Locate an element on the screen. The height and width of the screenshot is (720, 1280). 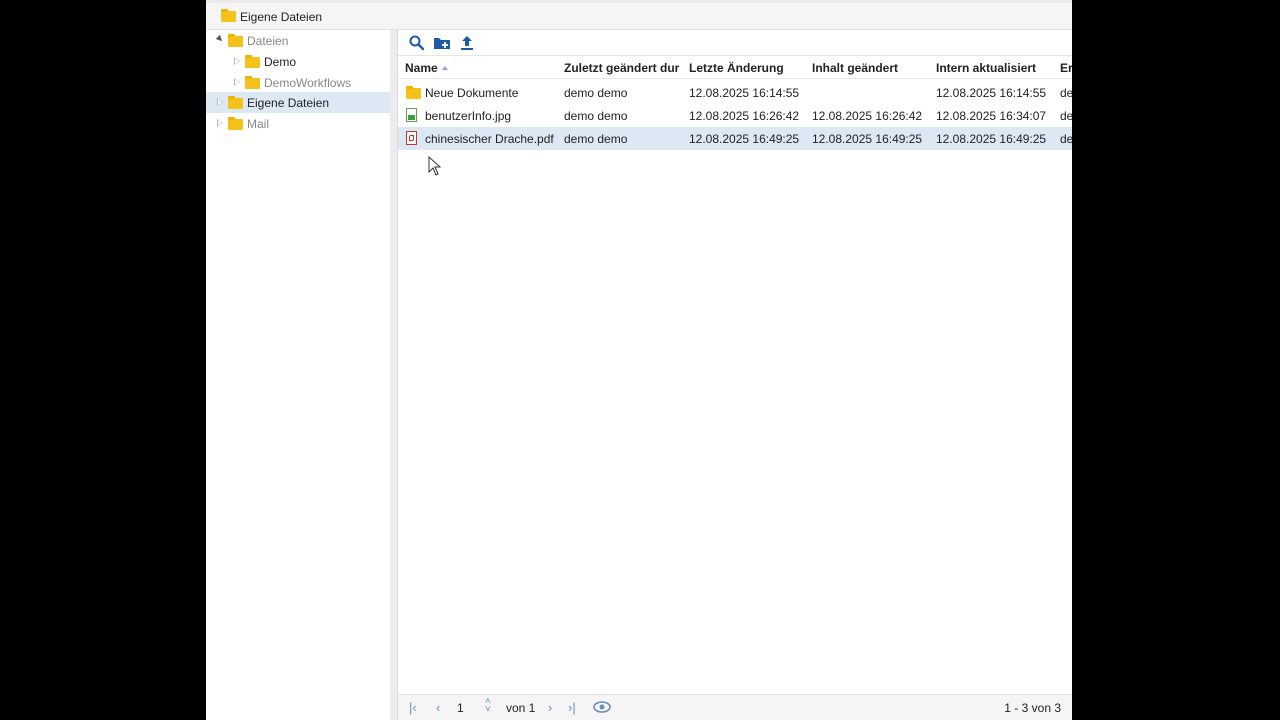
tree-item-dateien: Dateien is located at coordinates (298, 40).